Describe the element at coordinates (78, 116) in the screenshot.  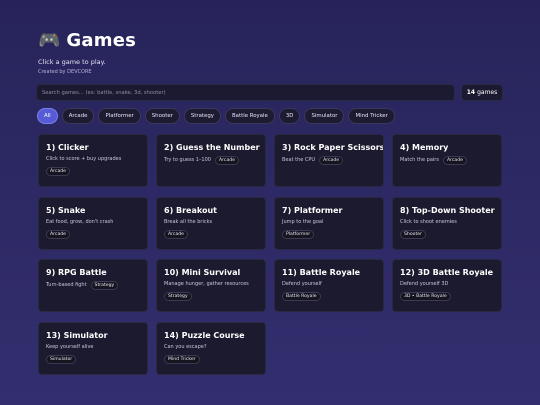
I see `filter-chip-arcade: Arcade` at that location.